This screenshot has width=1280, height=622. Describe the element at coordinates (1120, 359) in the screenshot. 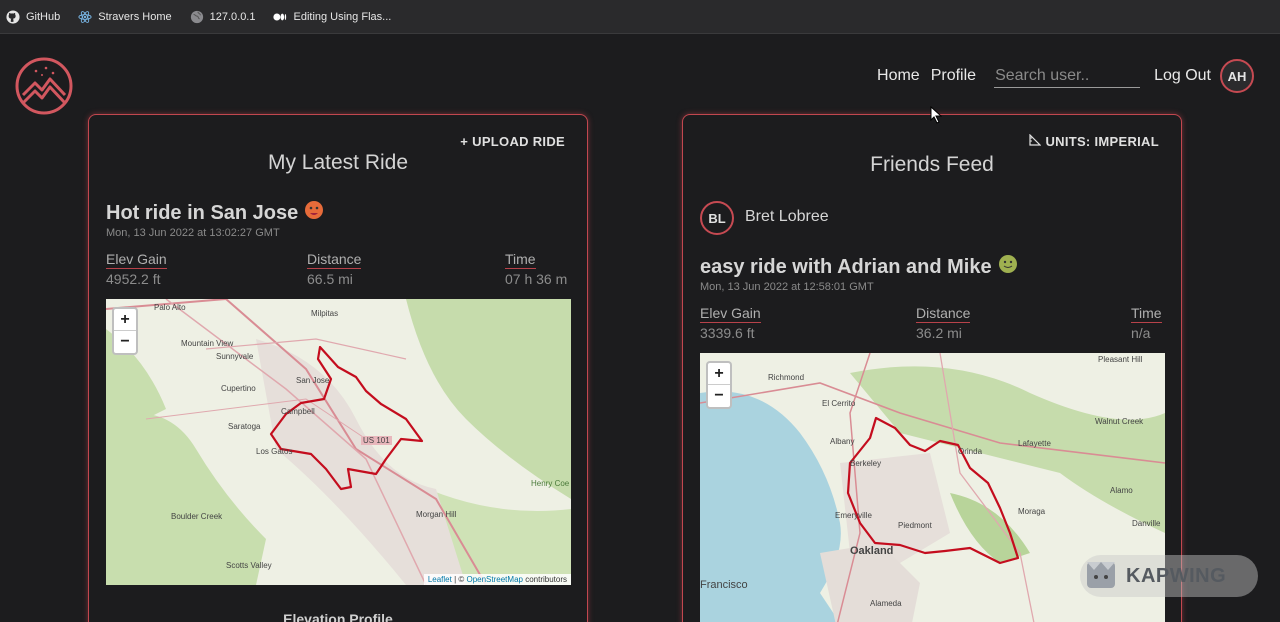

I see `map-label: Pleasant Hill` at that location.